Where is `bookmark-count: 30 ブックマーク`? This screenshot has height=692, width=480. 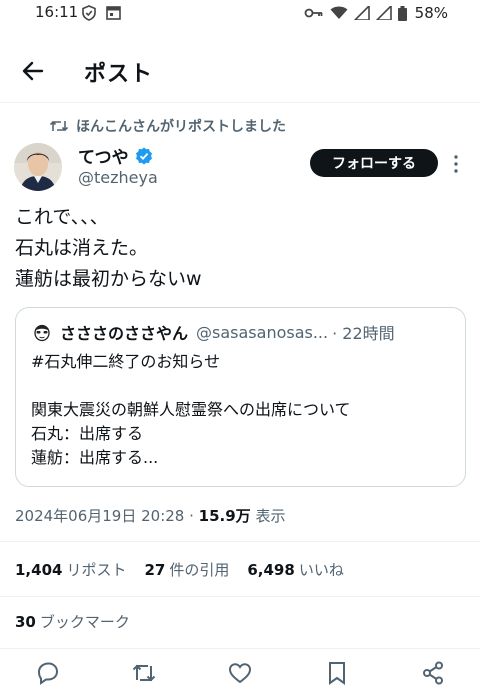 bookmark-count: 30 ブックマーク is located at coordinates (72, 621).